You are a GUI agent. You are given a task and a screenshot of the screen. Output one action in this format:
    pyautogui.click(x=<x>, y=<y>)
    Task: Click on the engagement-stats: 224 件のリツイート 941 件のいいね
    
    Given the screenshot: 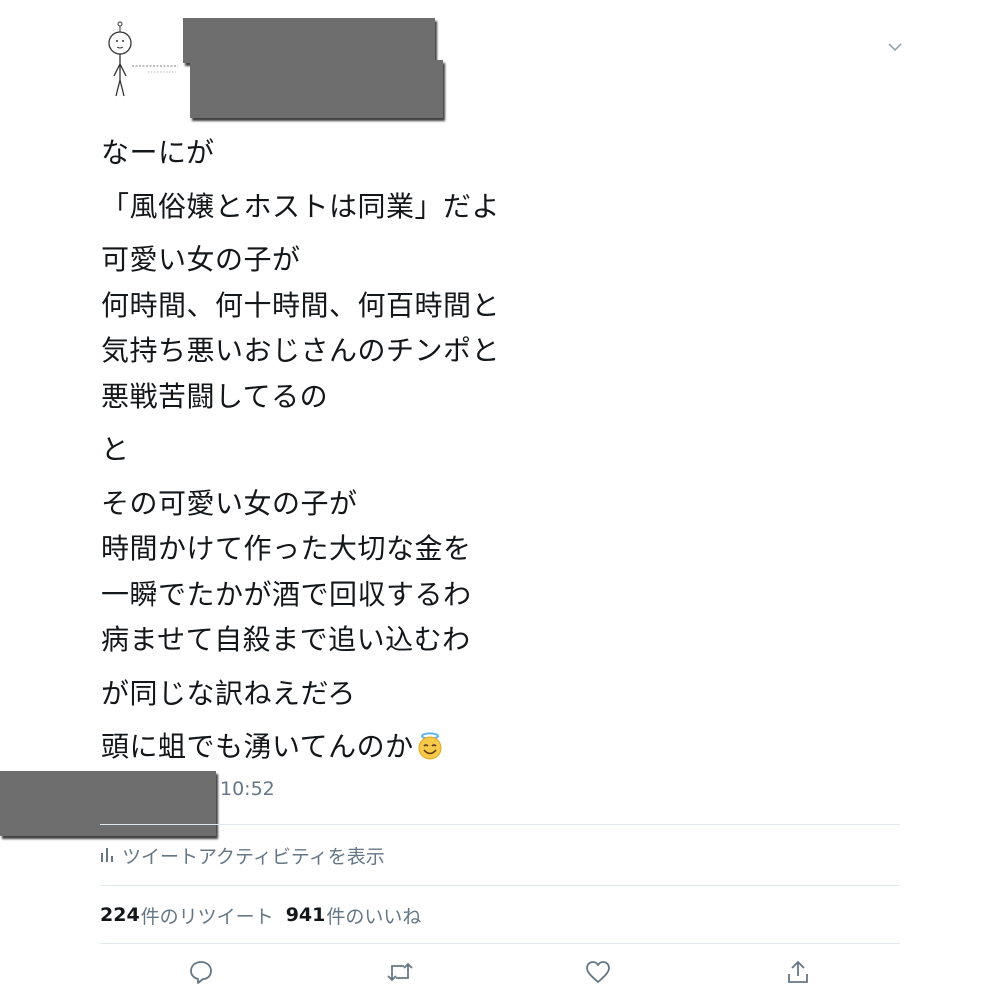 What is the action you would take?
    pyautogui.click(x=260, y=915)
    